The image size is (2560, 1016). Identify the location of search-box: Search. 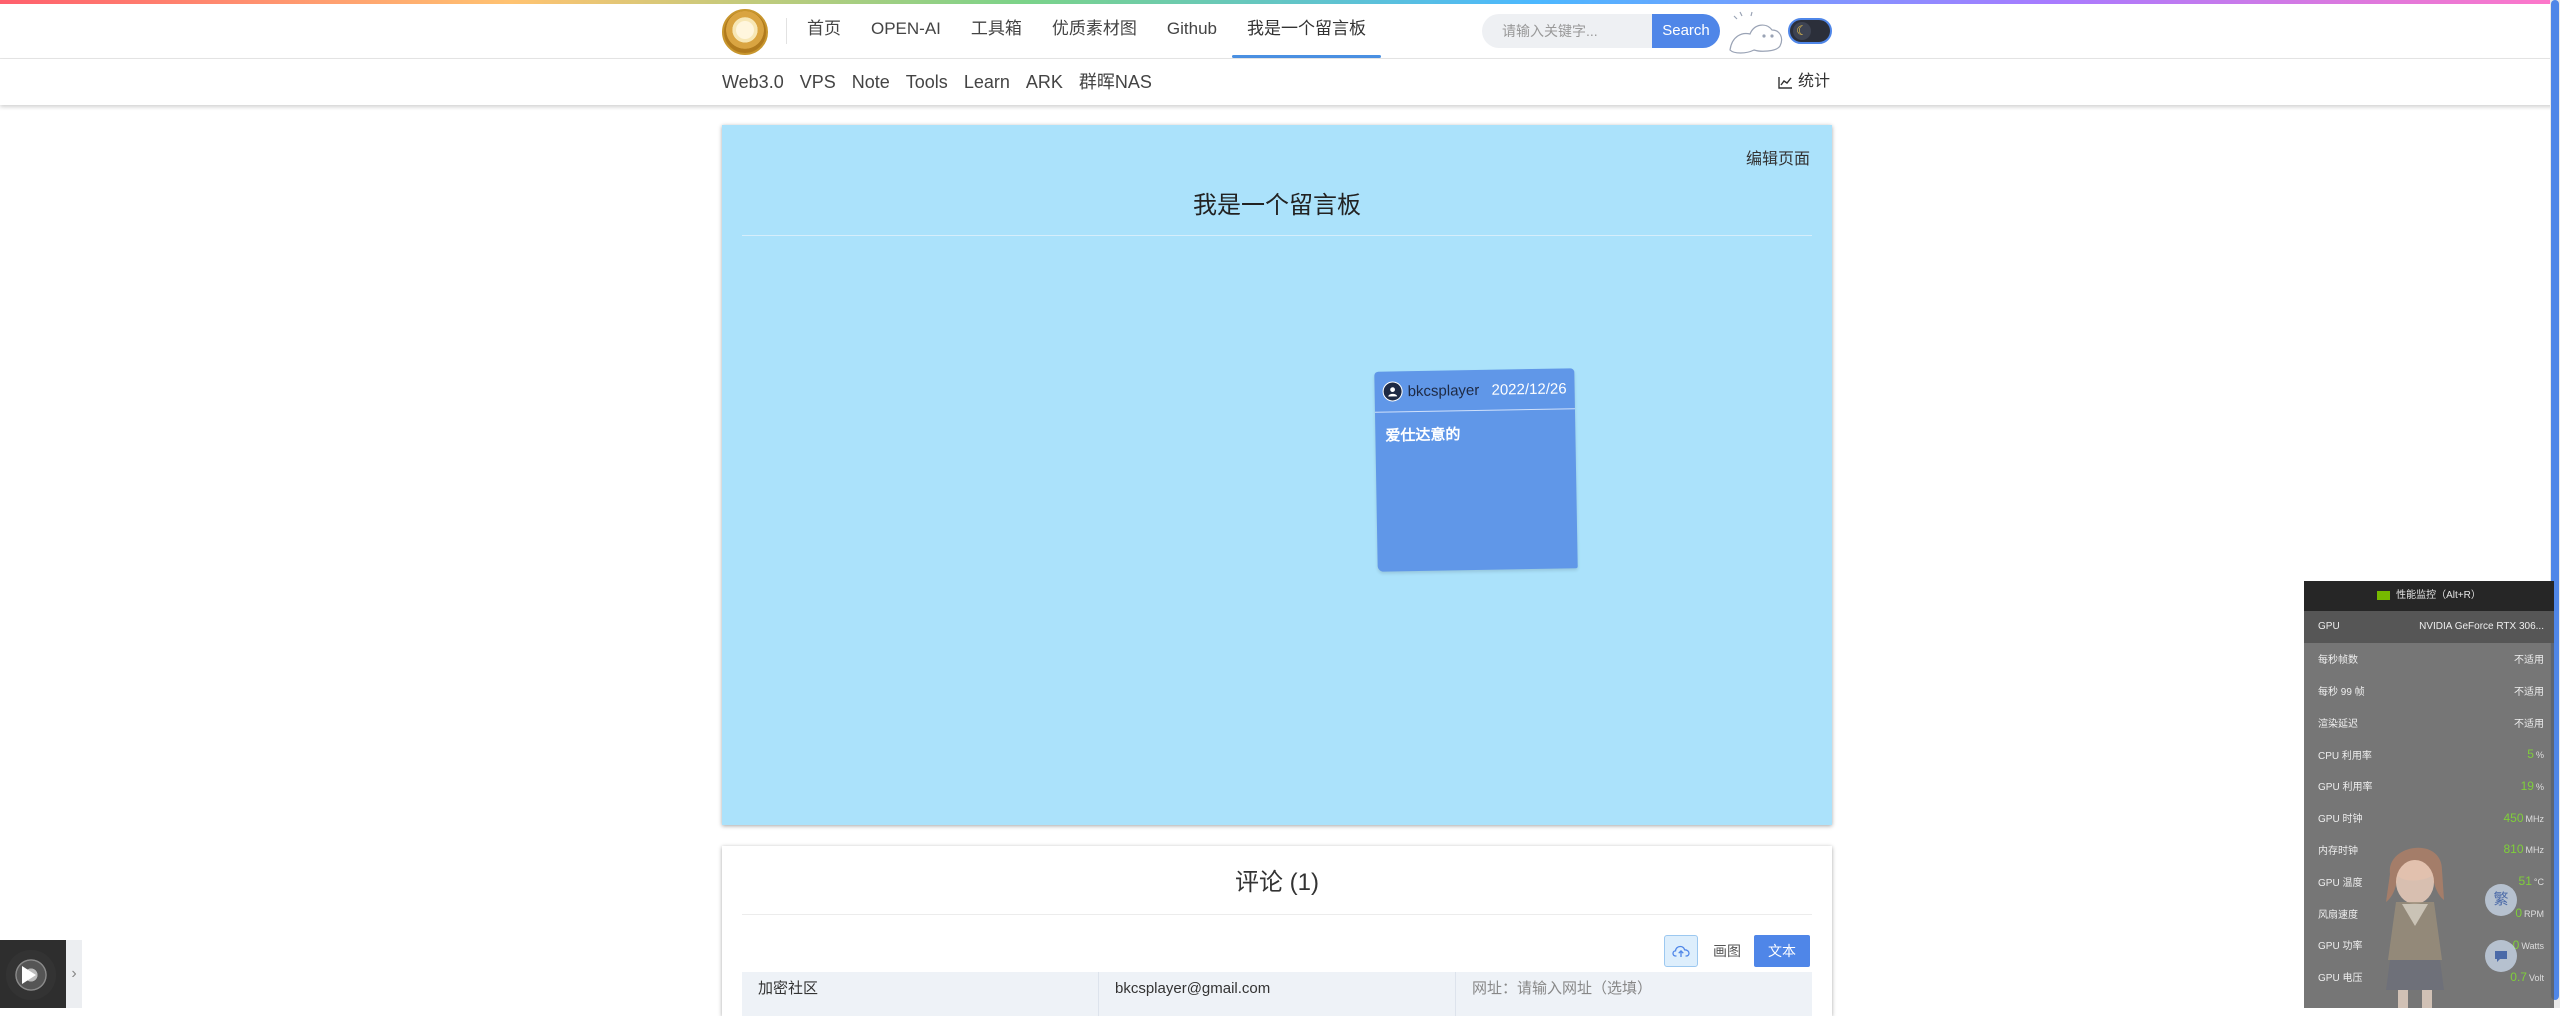
(1601, 31).